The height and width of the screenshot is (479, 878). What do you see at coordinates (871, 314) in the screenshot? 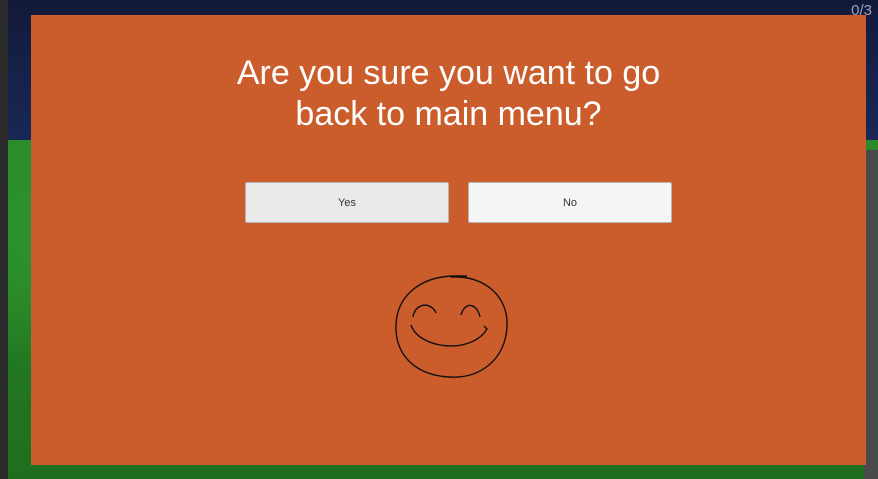
I see `right-edge-panel` at bounding box center [871, 314].